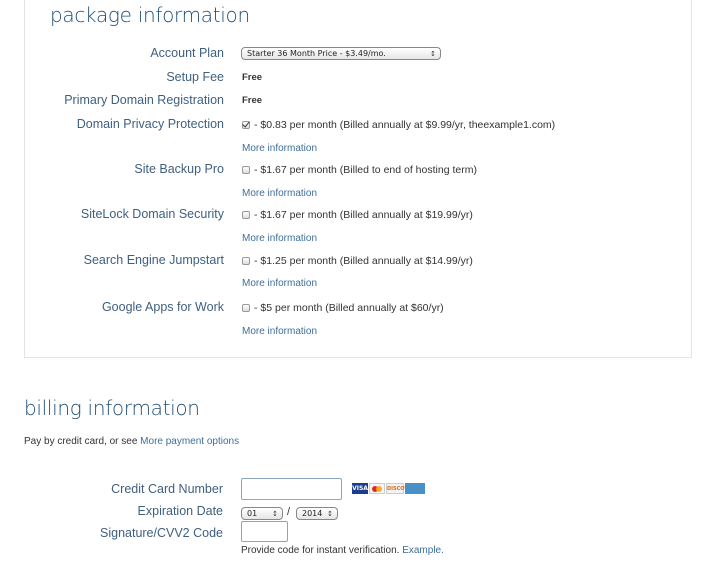 Image resolution: width=715 pixels, height=565 pixels. I want to click on google-apps-label: Google Apps for Work, so click(162, 307).